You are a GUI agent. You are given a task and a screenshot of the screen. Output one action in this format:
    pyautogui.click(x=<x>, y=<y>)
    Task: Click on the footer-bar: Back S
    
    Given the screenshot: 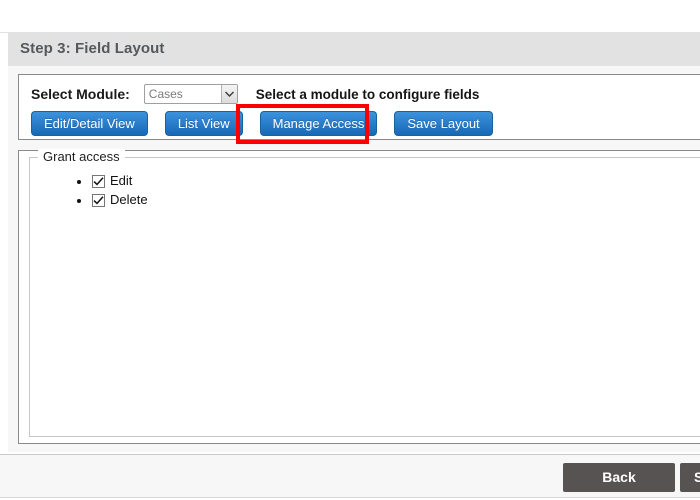 What is the action you would take?
    pyautogui.click(x=350, y=476)
    